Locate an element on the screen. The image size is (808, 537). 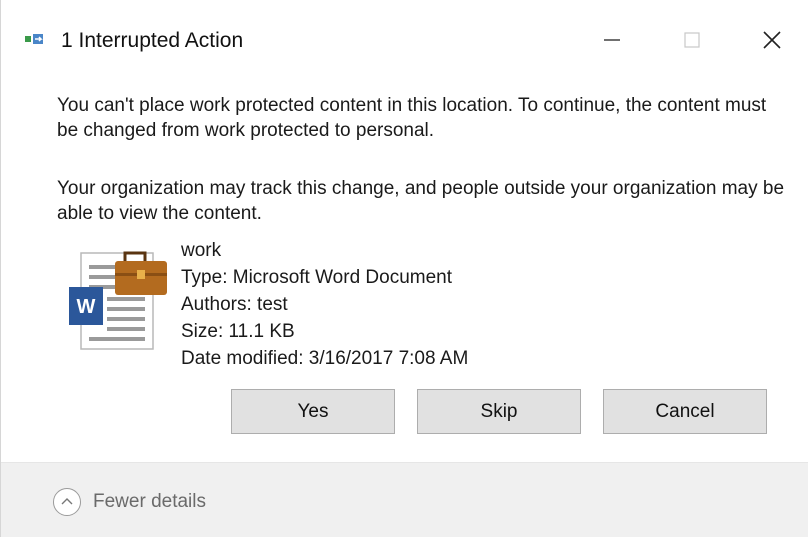
file-size: Size: 11.1 KB is located at coordinates (238, 331).